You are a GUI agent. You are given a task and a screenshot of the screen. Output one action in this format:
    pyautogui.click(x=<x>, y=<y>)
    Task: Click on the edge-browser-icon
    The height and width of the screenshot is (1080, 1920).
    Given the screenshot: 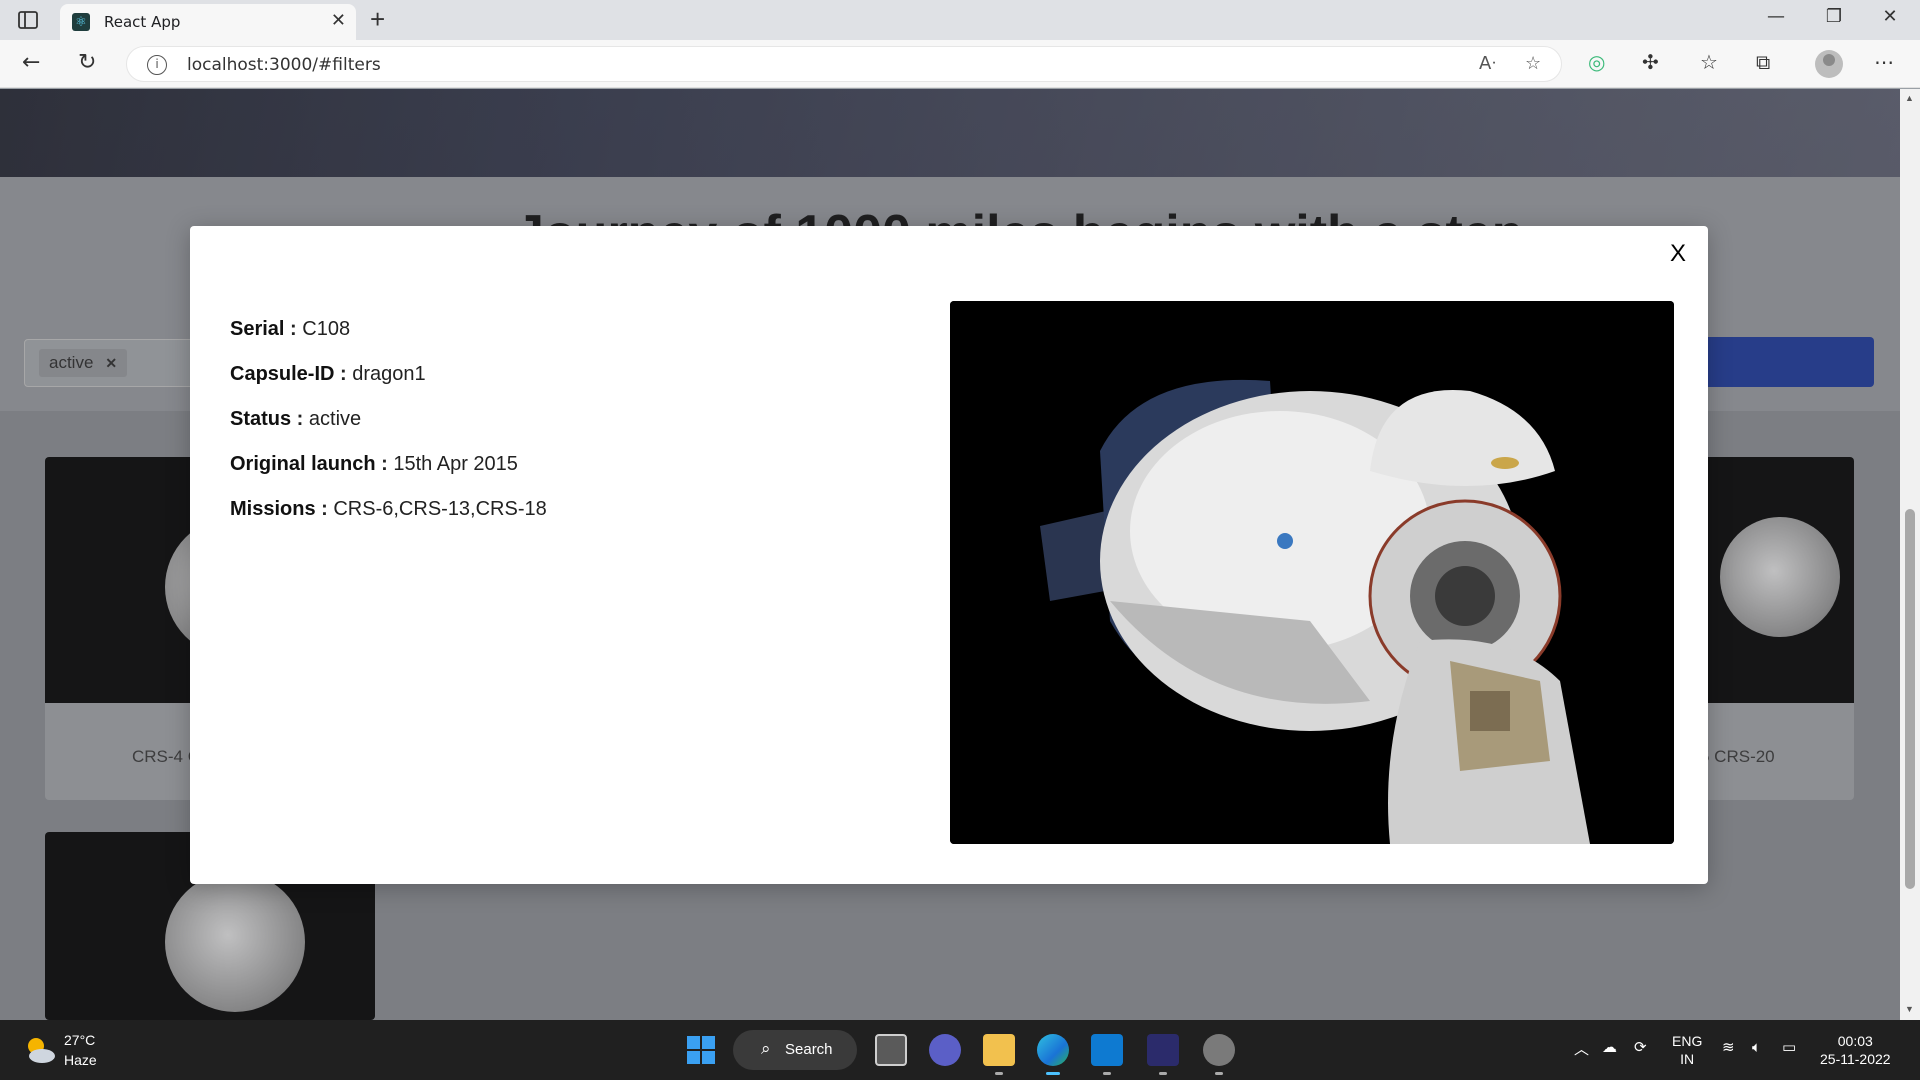 What is the action you would take?
    pyautogui.click(x=1053, y=1050)
    